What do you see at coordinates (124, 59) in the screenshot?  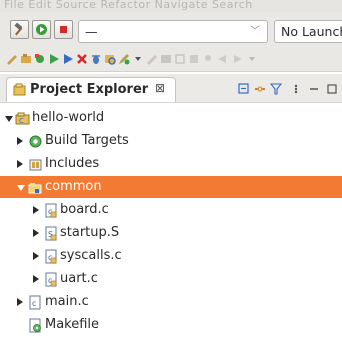 I see `edit-icon` at bounding box center [124, 59].